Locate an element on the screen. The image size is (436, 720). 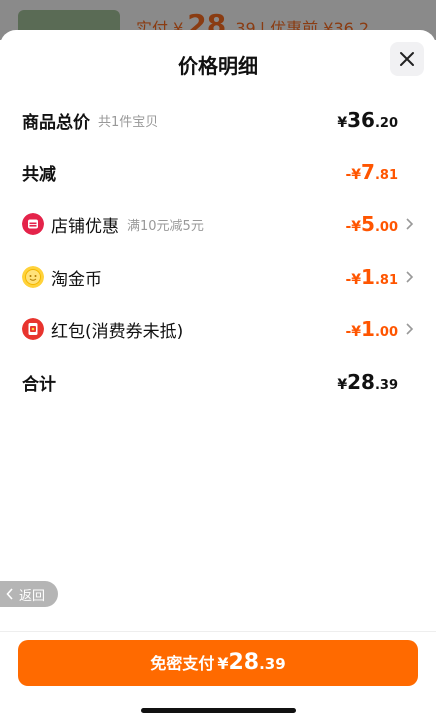
row-total-reduction: 共减 -¥ 7.81 is located at coordinates (218, 172).